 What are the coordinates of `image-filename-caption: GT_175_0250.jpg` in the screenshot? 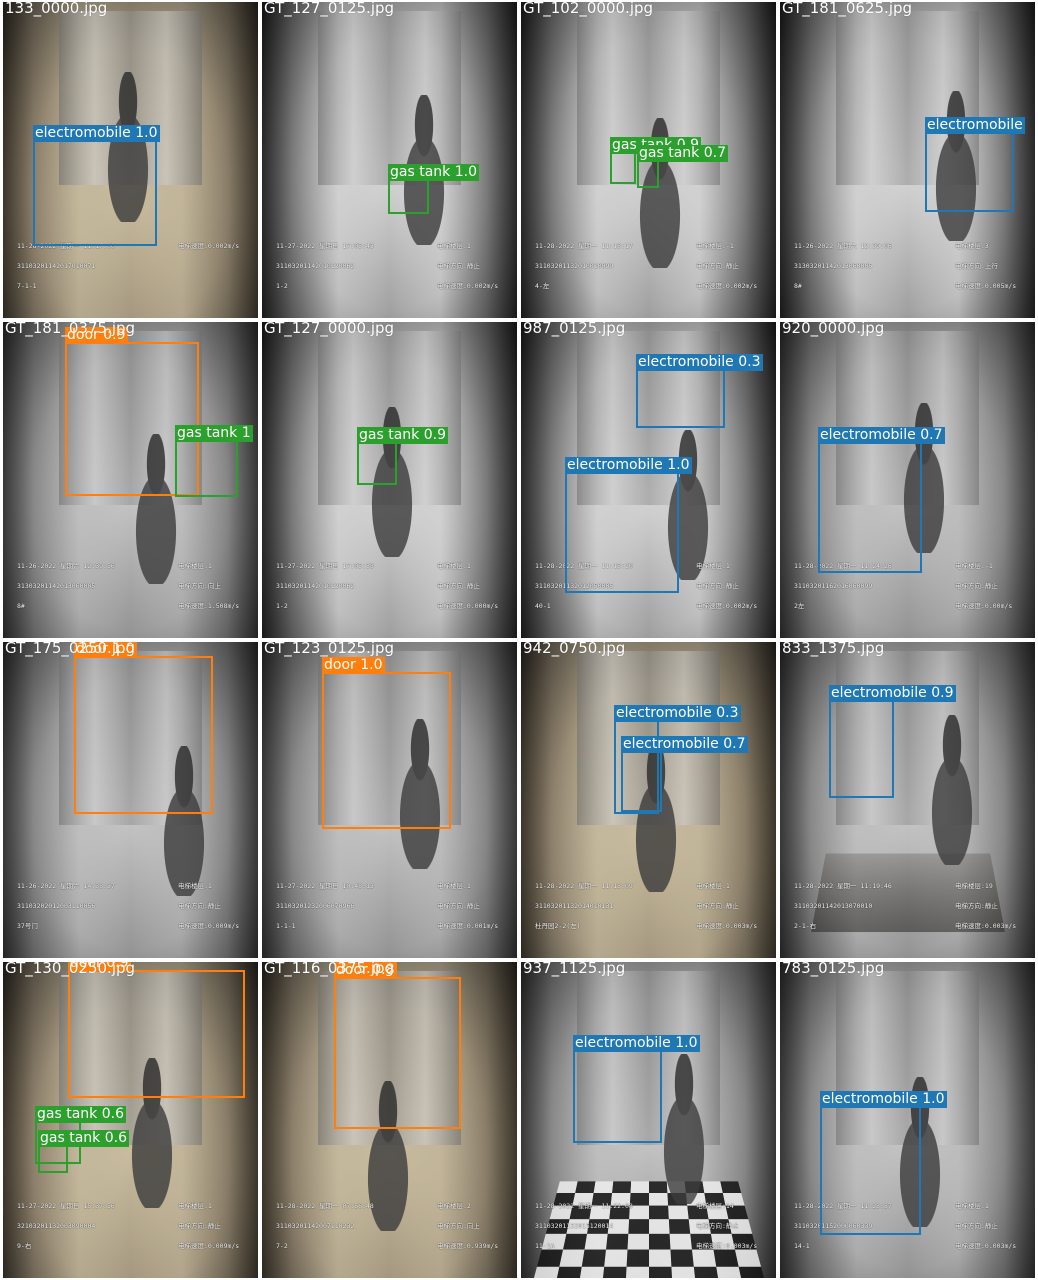 It's located at (70, 649).